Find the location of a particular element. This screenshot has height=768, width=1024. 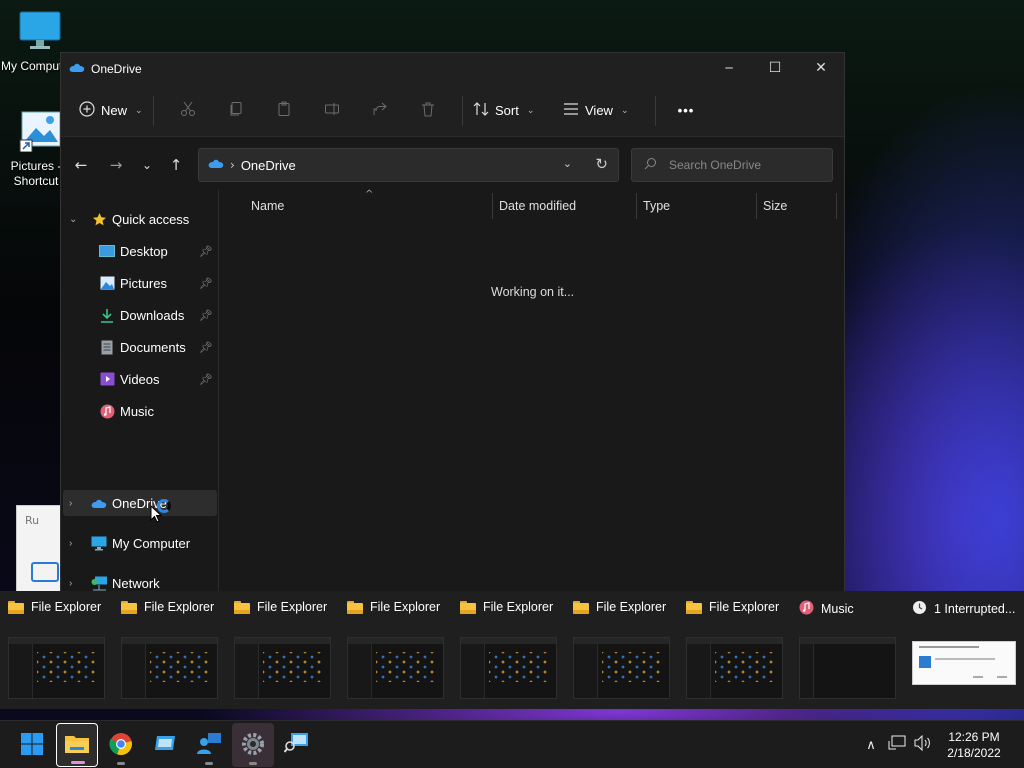

up-button: ↑ is located at coordinates (176, 165).